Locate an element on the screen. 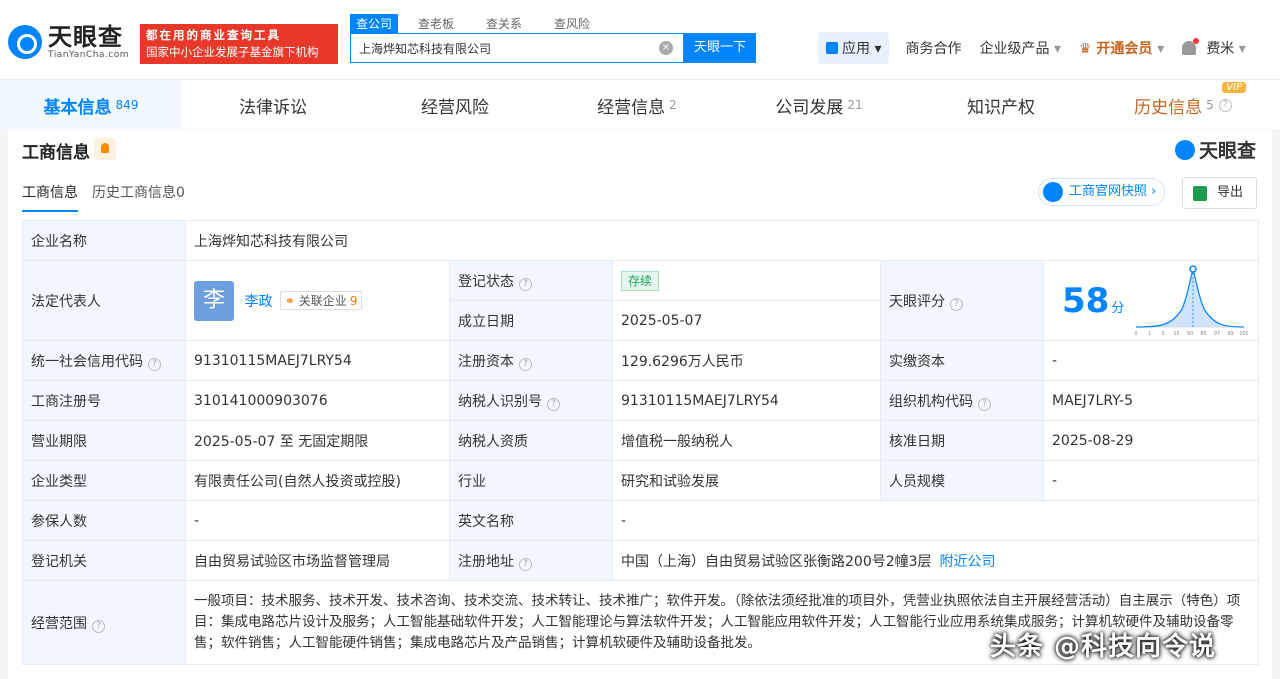 Image resolution: width=1280 pixels, height=679 pixels. avatar: 李 is located at coordinates (214, 300).